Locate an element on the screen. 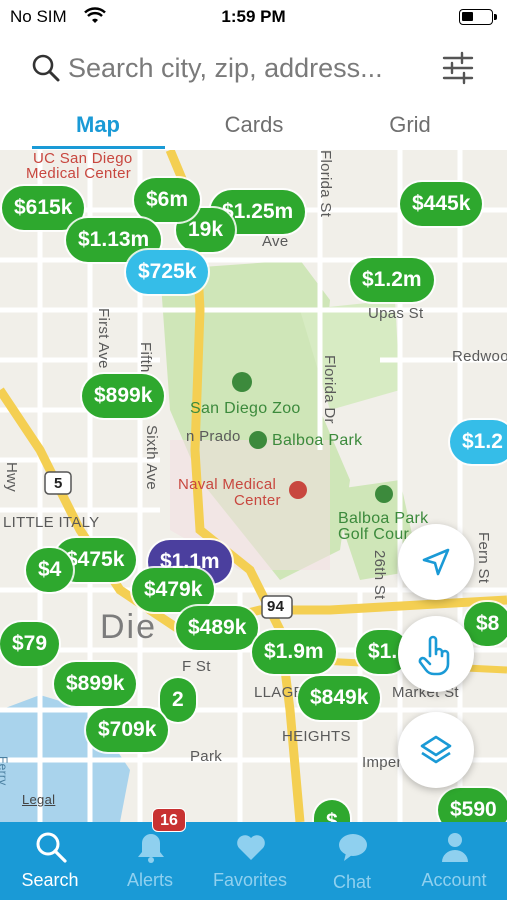 This screenshot has width=507, height=900. locate-me-button is located at coordinates (436, 562).